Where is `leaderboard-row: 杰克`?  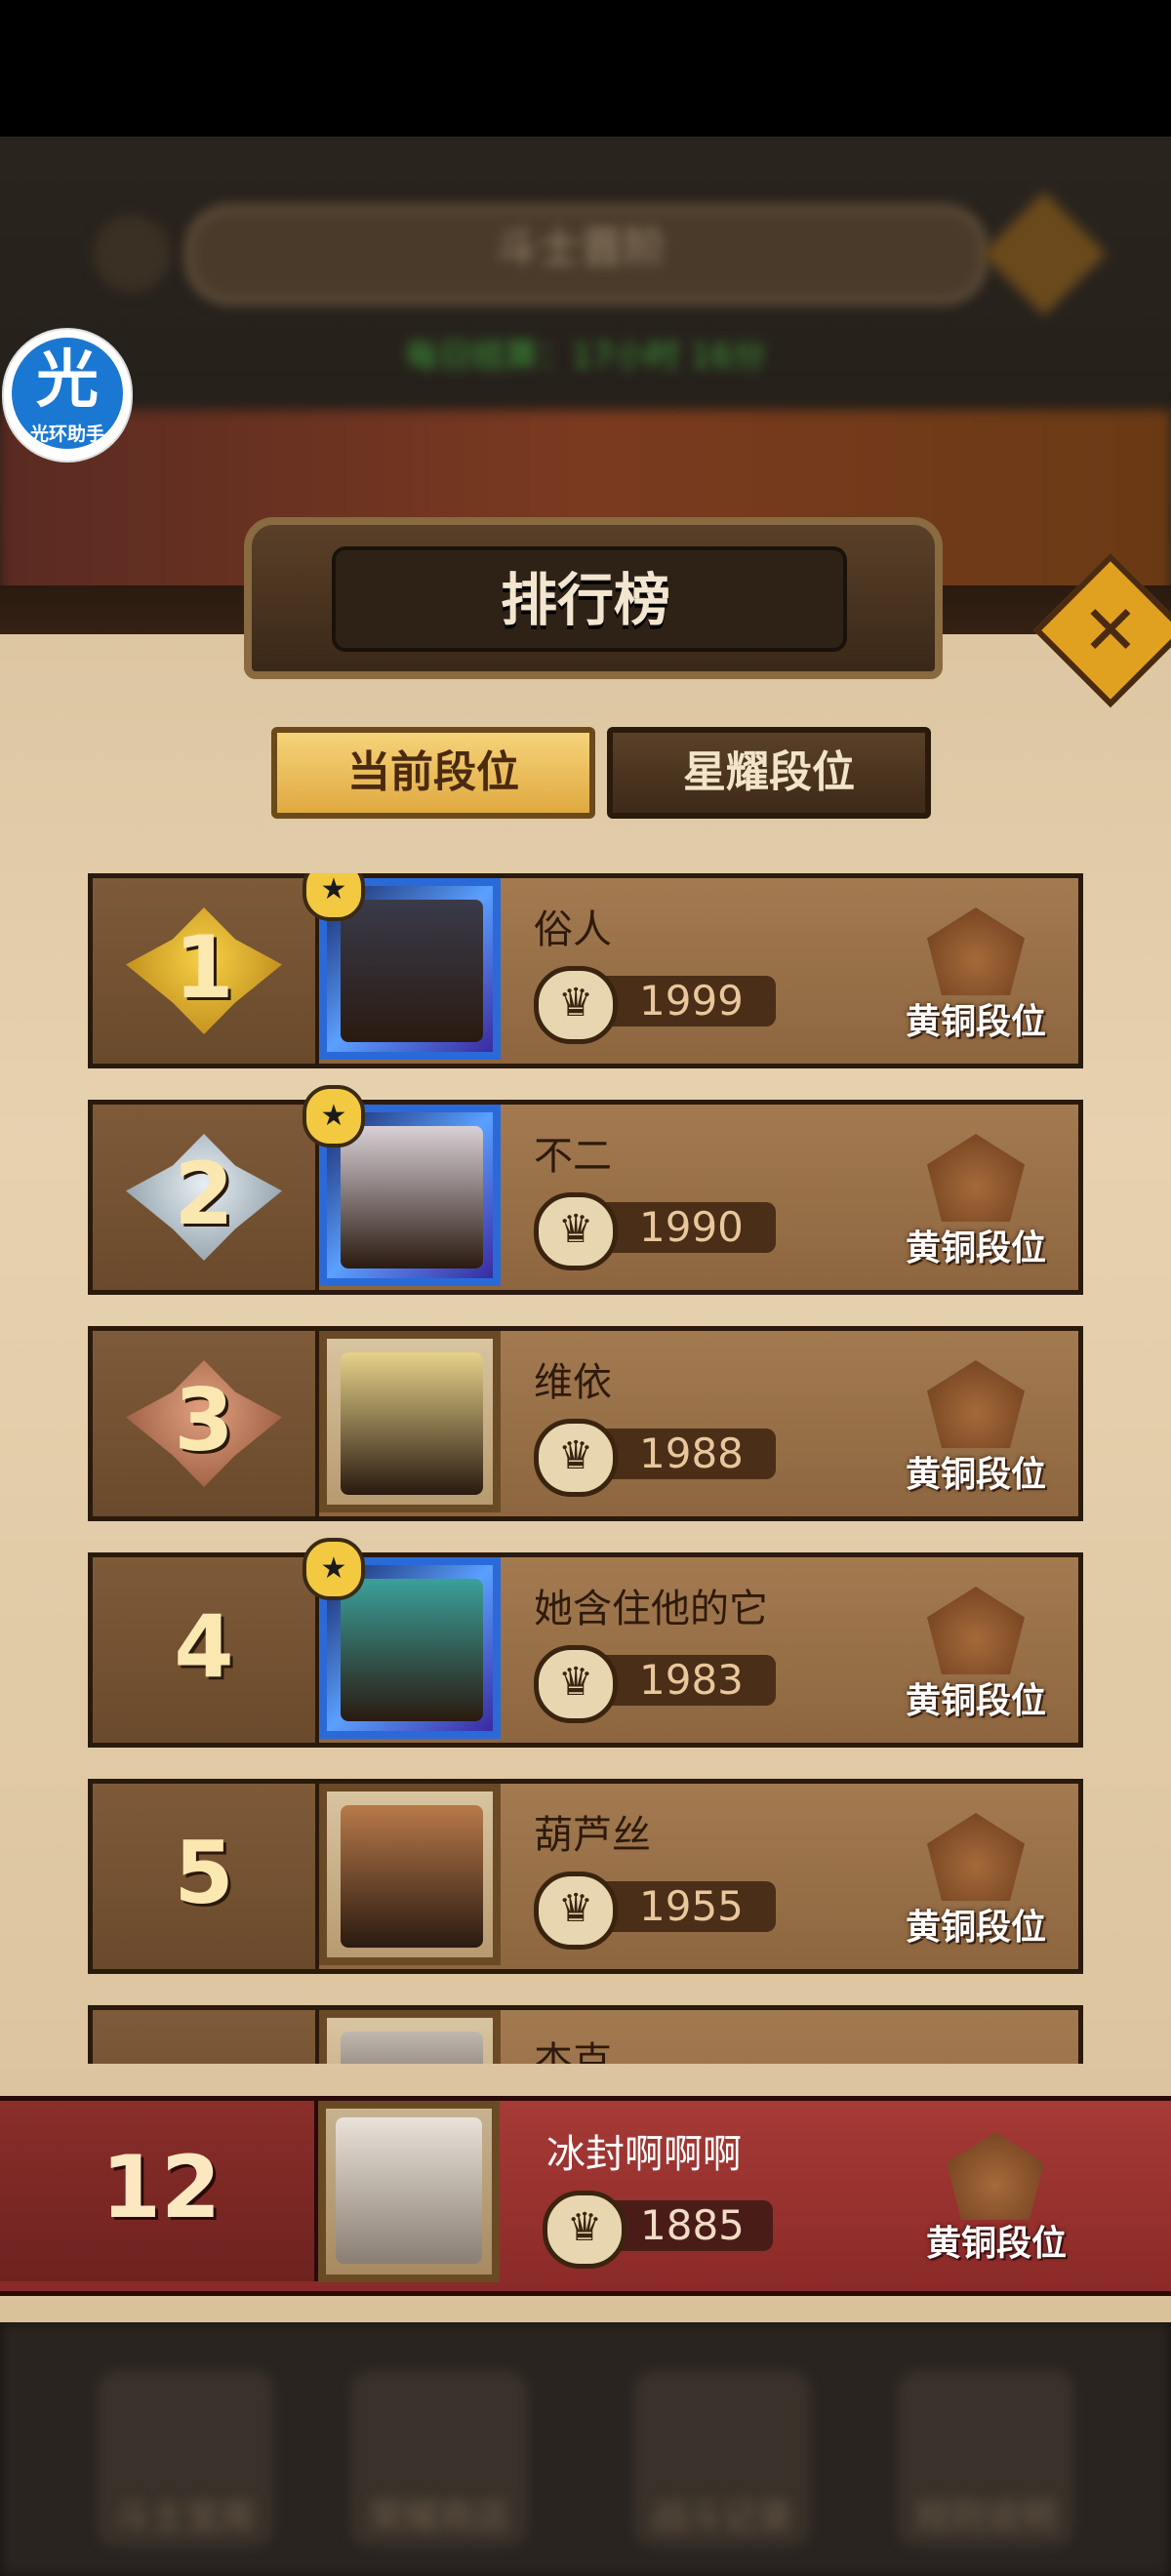 leaderboard-row: 杰克 is located at coordinates (585, 2034).